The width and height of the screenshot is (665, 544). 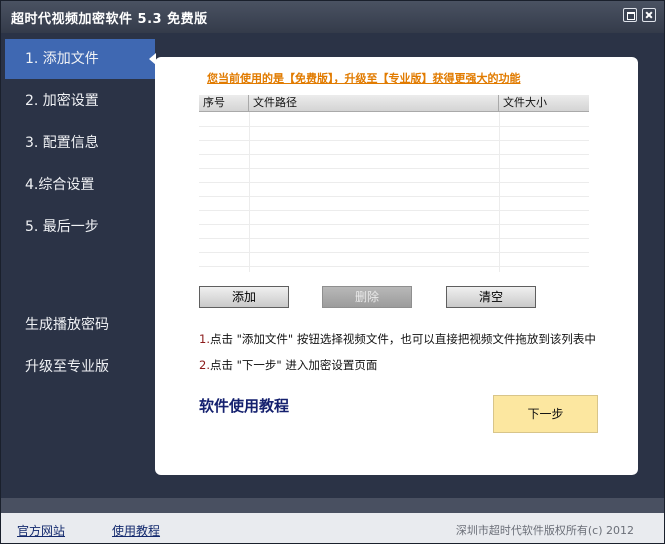 I want to click on sidebar-item-last-step: 5. 最后一步, so click(x=80, y=227).